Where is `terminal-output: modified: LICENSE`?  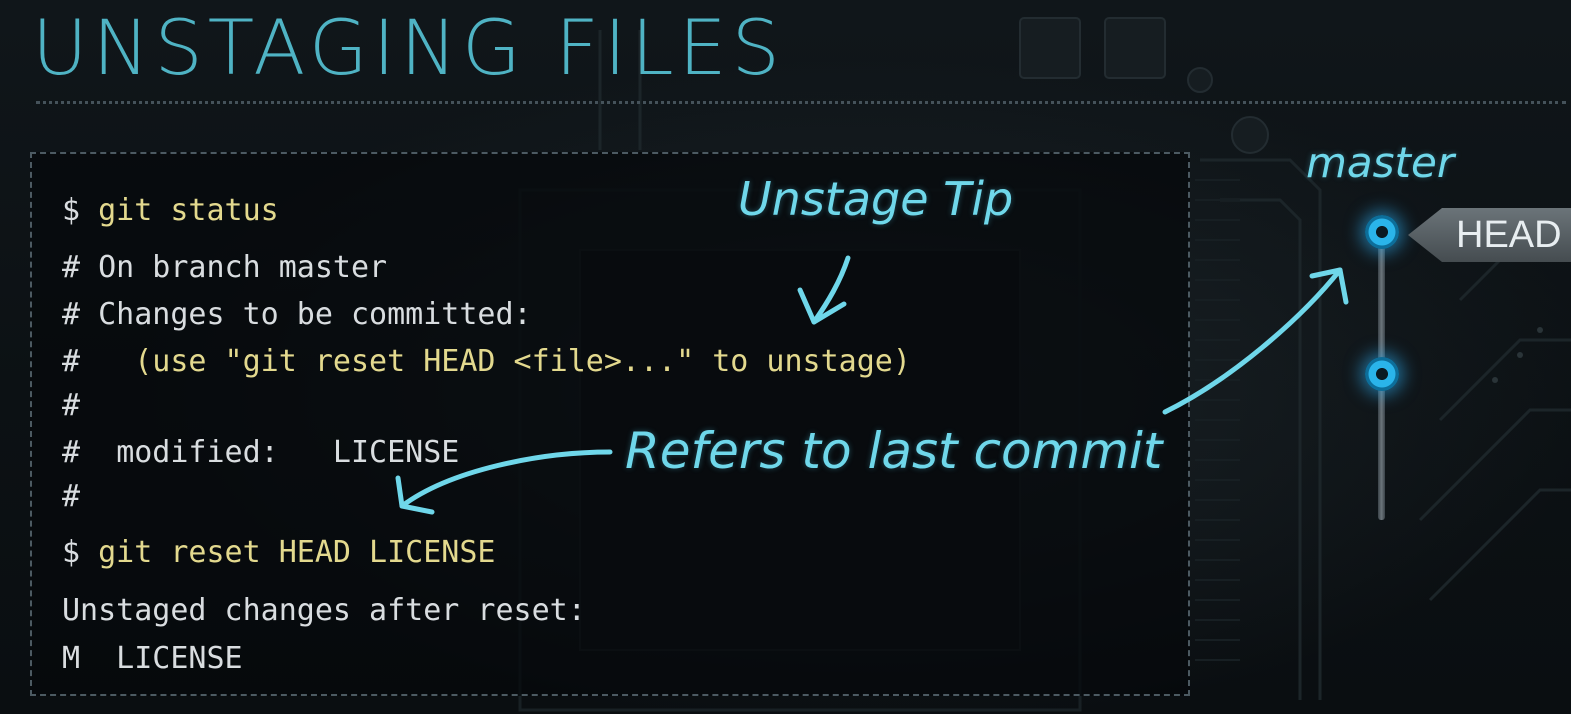
terminal-output: modified: LICENSE is located at coordinates (288, 452).